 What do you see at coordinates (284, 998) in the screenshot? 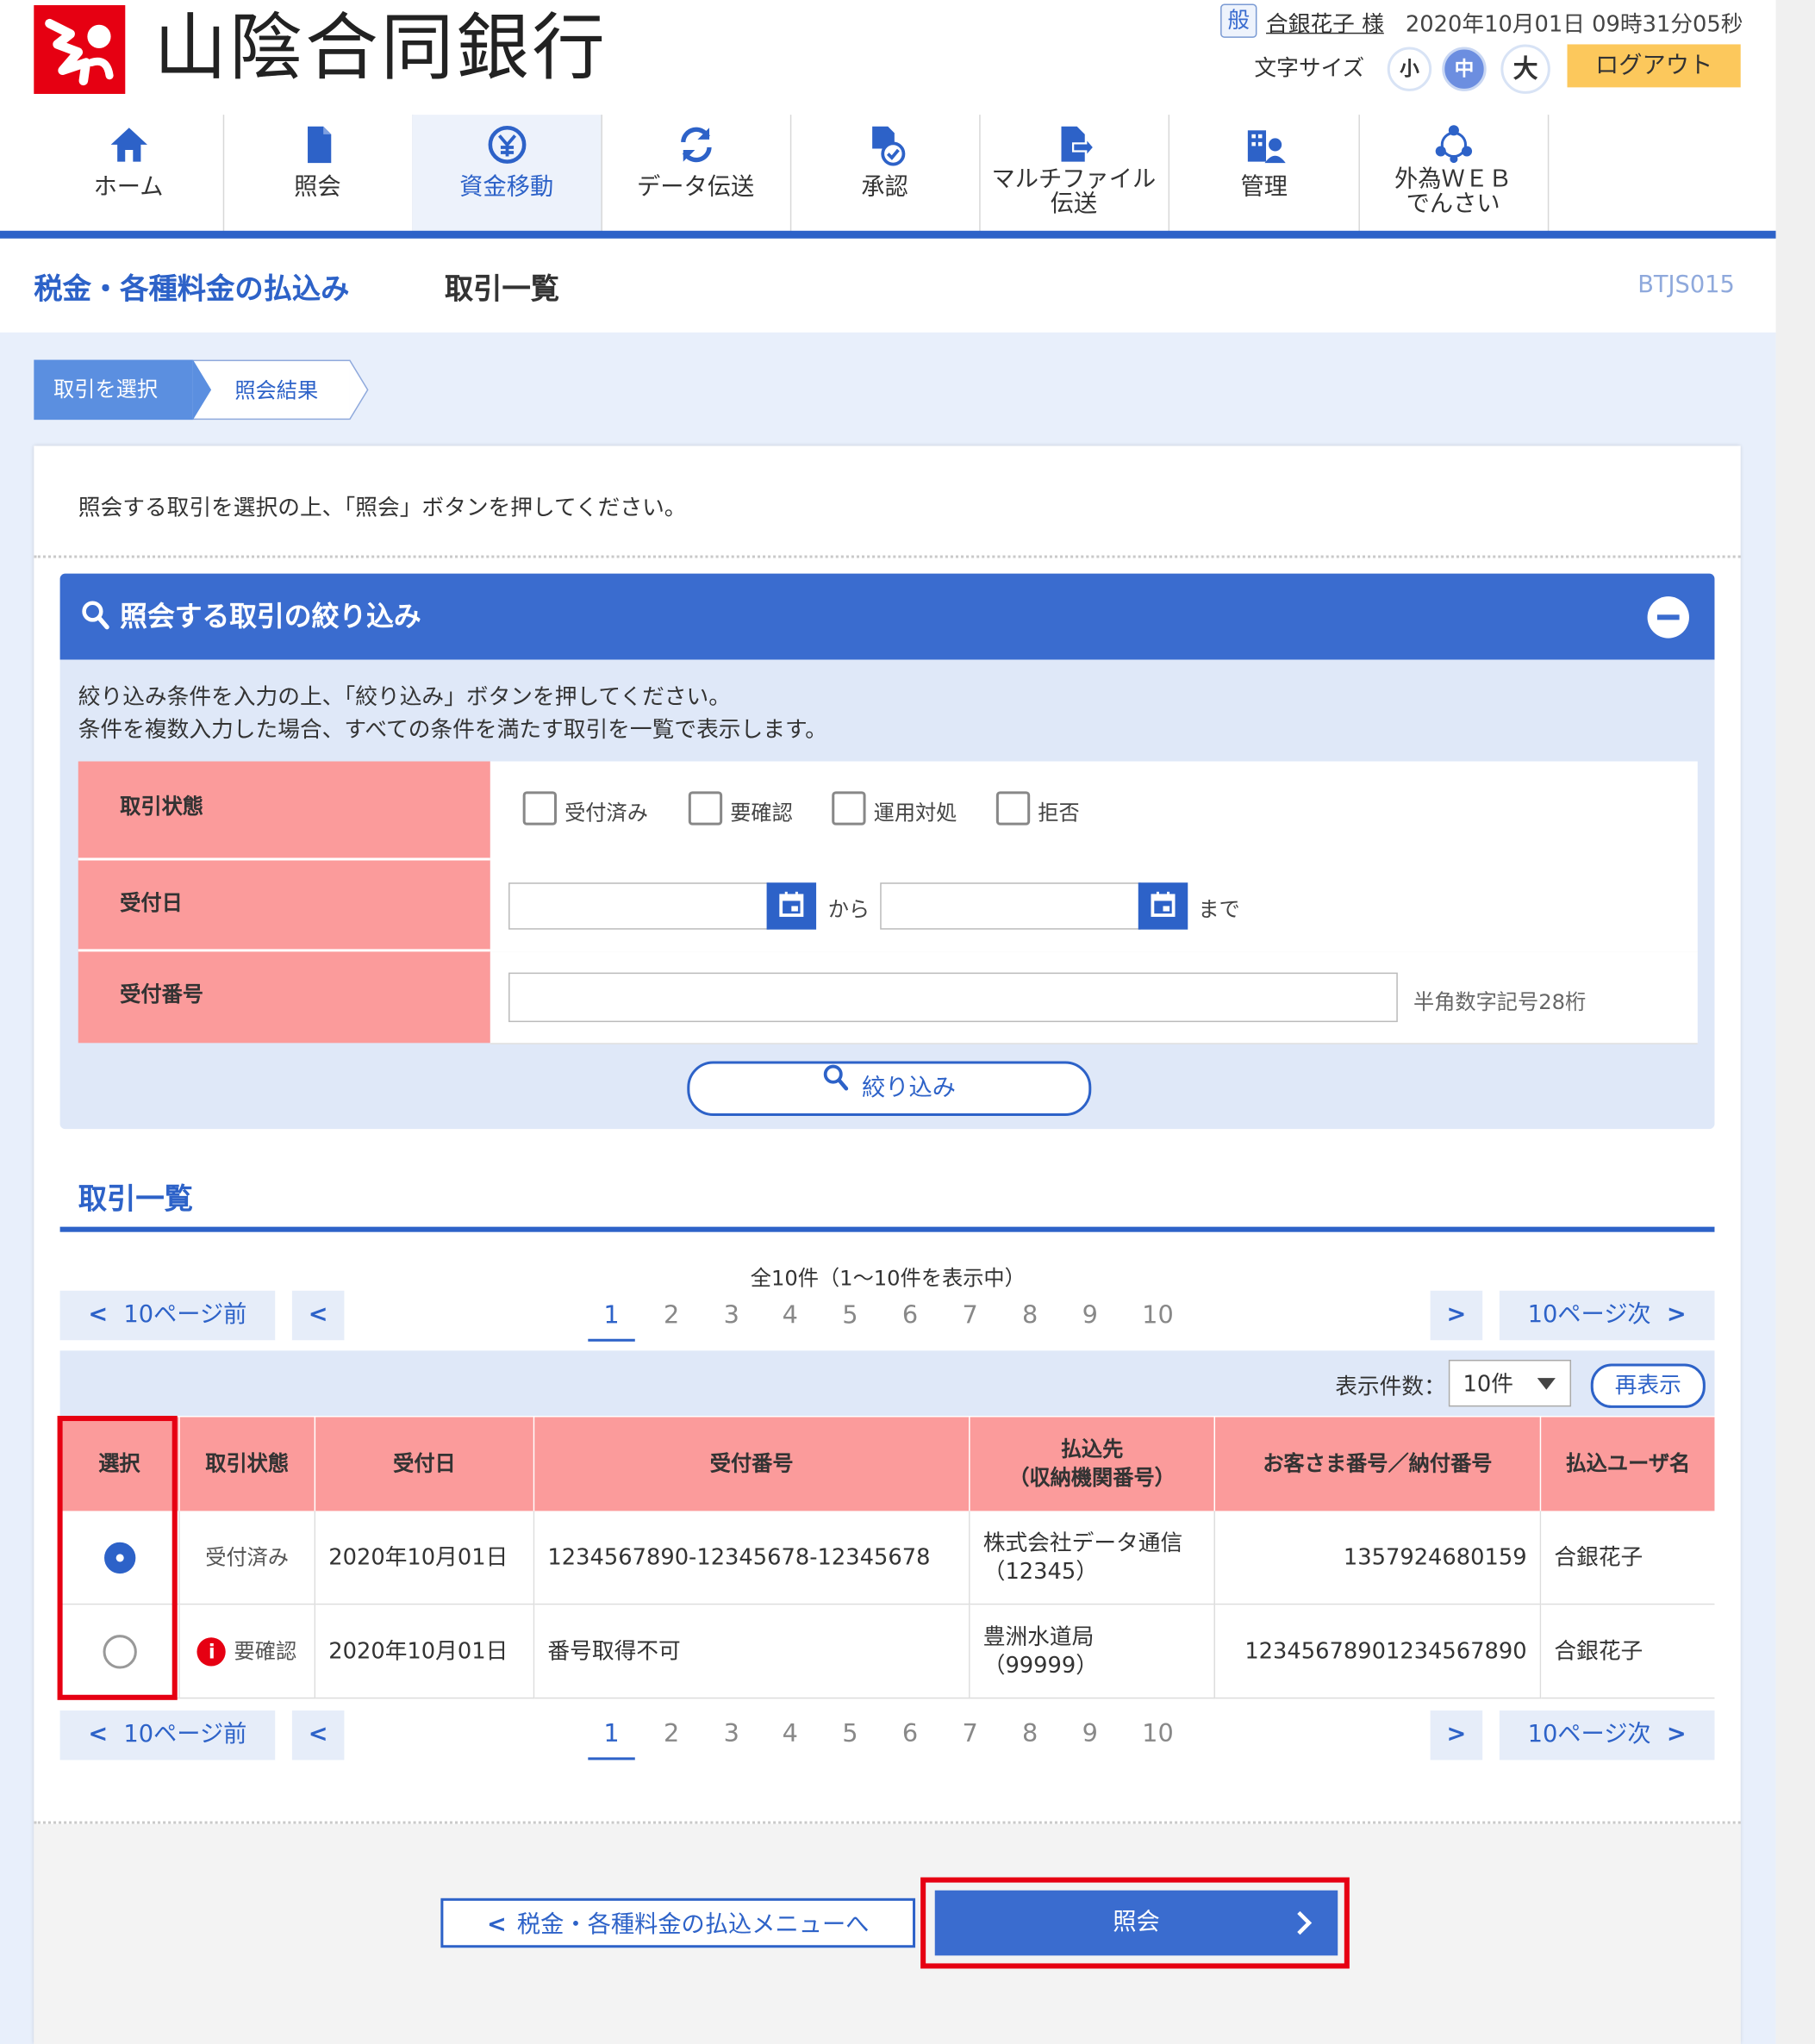
I see `number-label: 受付番号` at bounding box center [284, 998].